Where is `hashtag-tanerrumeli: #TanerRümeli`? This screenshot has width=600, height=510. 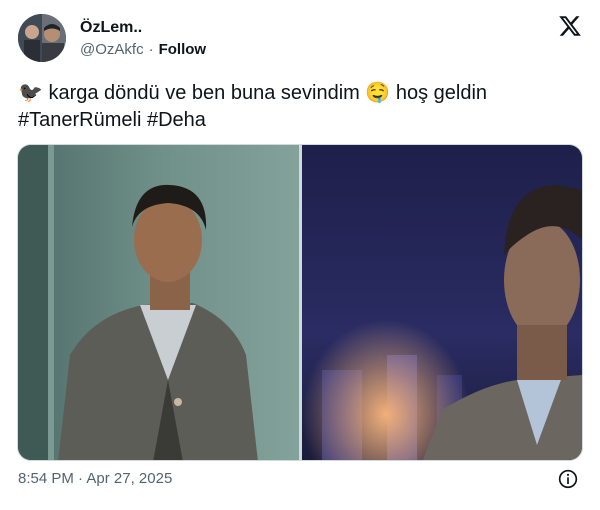
hashtag-tanerrumeli: #TanerRümeli is located at coordinates (79, 120).